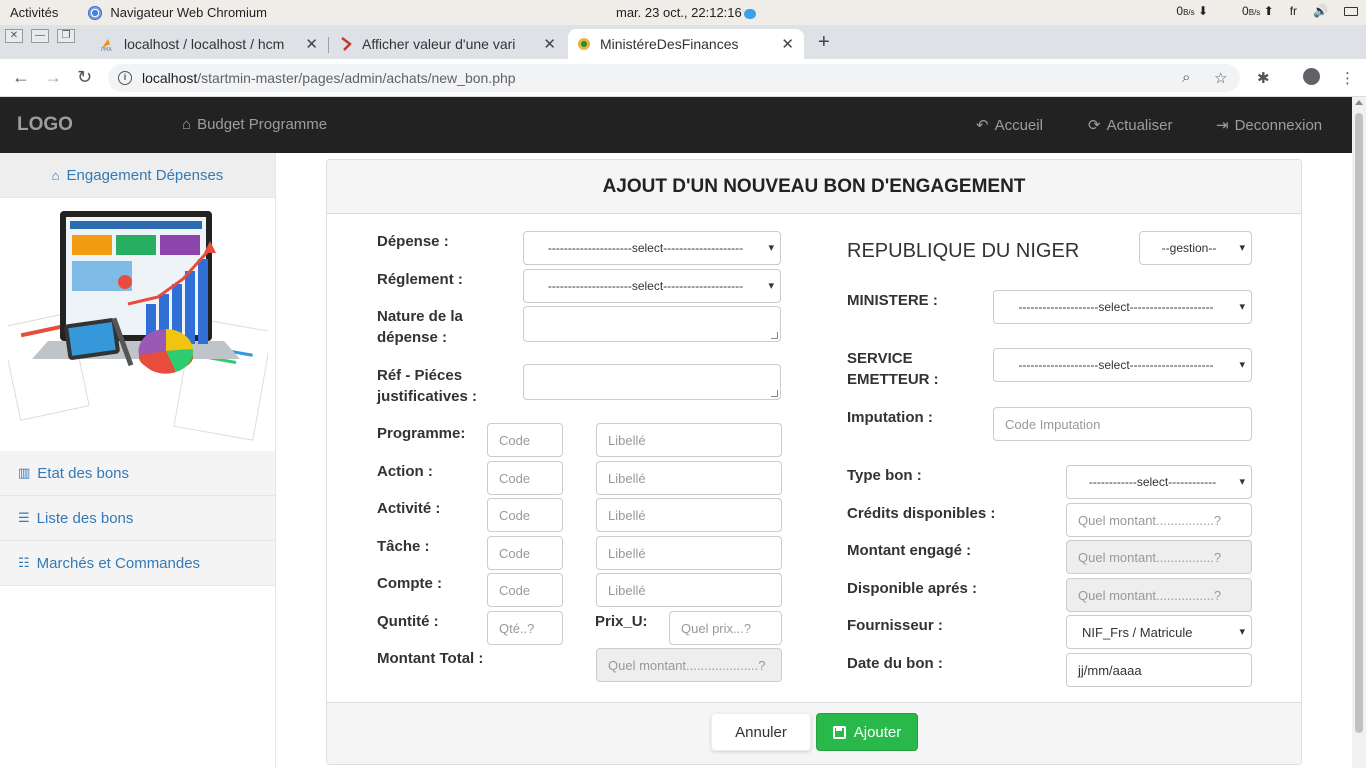 The height and width of the screenshot is (768, 1366). I want to click on close-window-icon: ✕, so click(14, 36).